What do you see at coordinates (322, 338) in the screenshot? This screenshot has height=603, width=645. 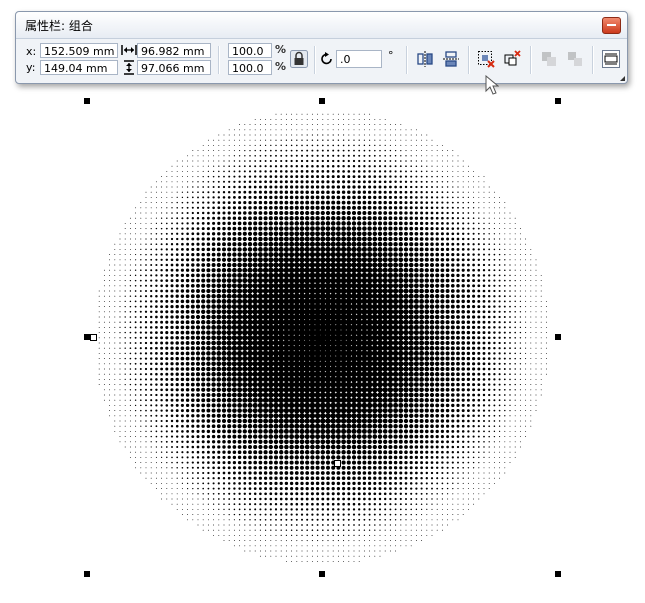 I see `rotation-center-icon` at bounding box center [322, 338].